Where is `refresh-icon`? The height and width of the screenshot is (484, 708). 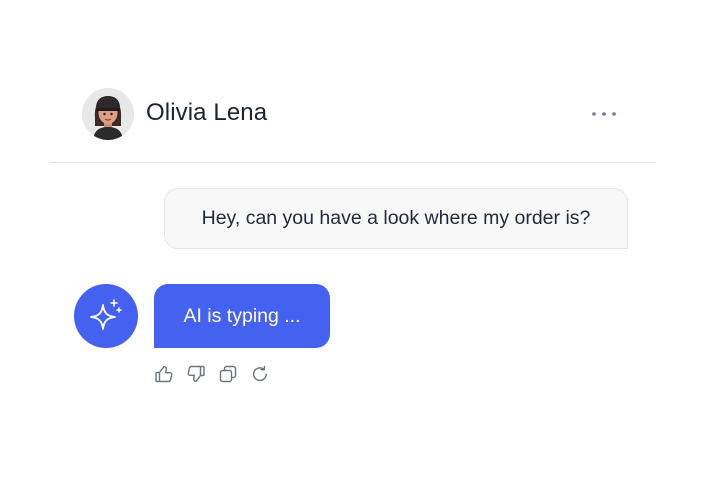 refresh-icon is located at coordinates (259, 373).